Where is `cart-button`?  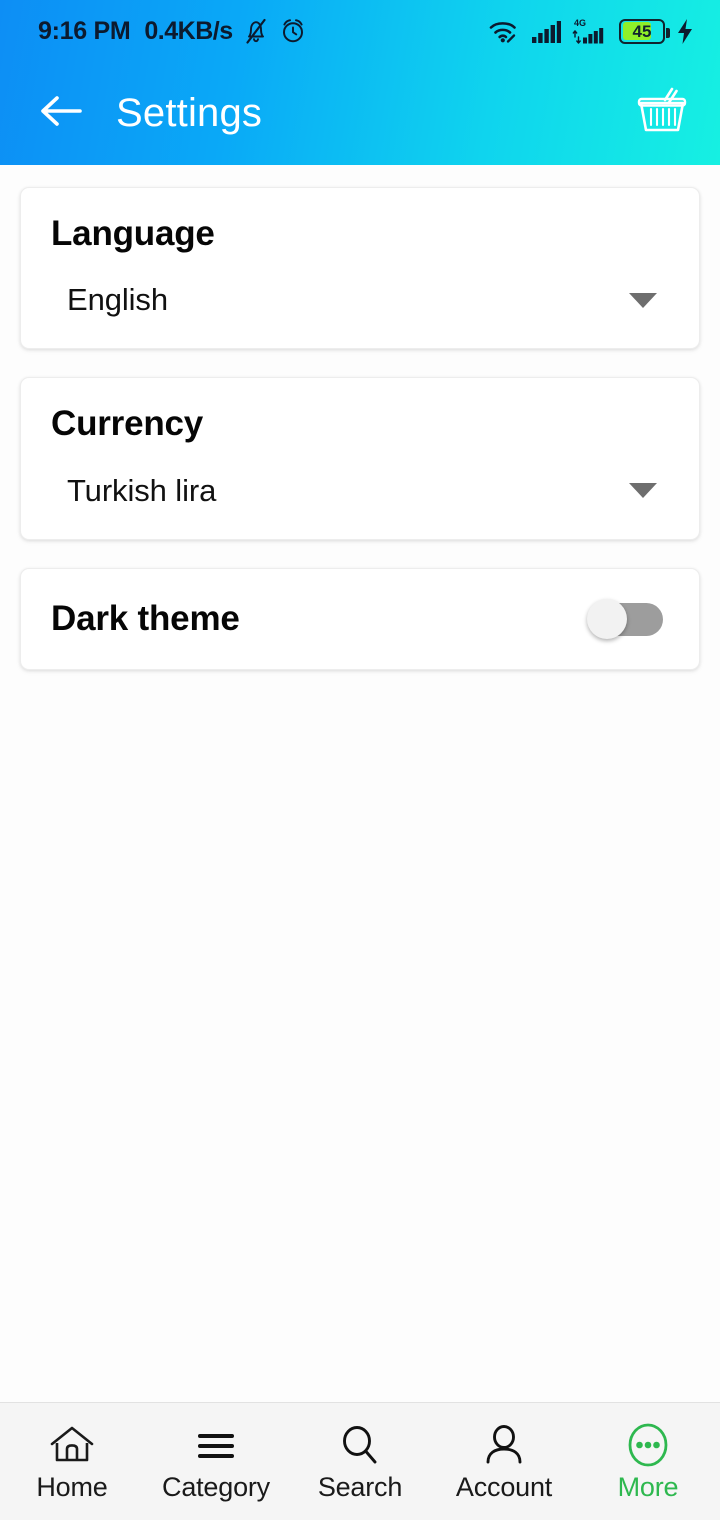 cart-button is located at coordinates (662, 114).